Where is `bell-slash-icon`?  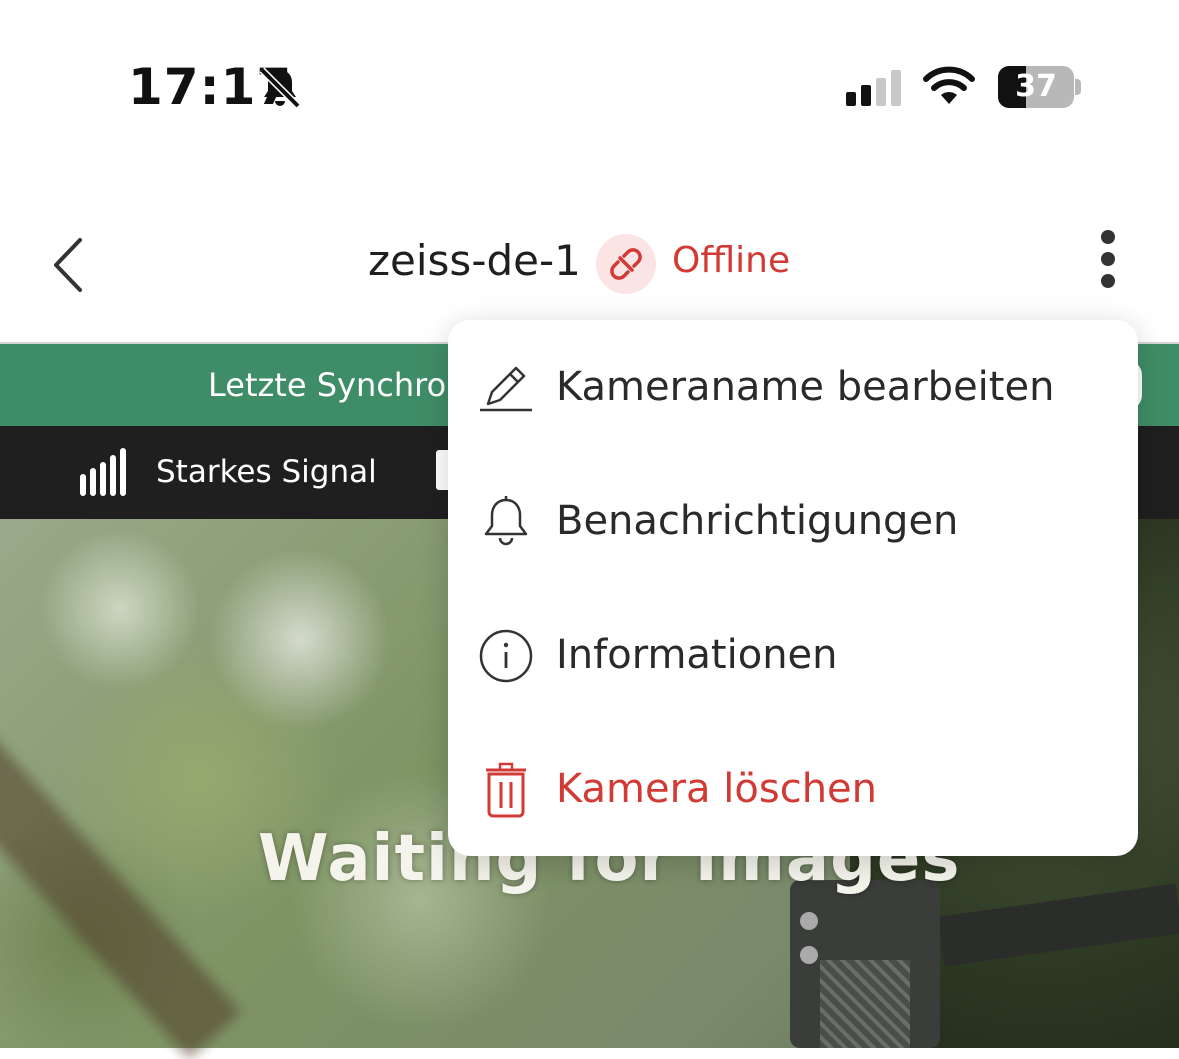 bell-slash-icon is located at coordinates (280, 88).